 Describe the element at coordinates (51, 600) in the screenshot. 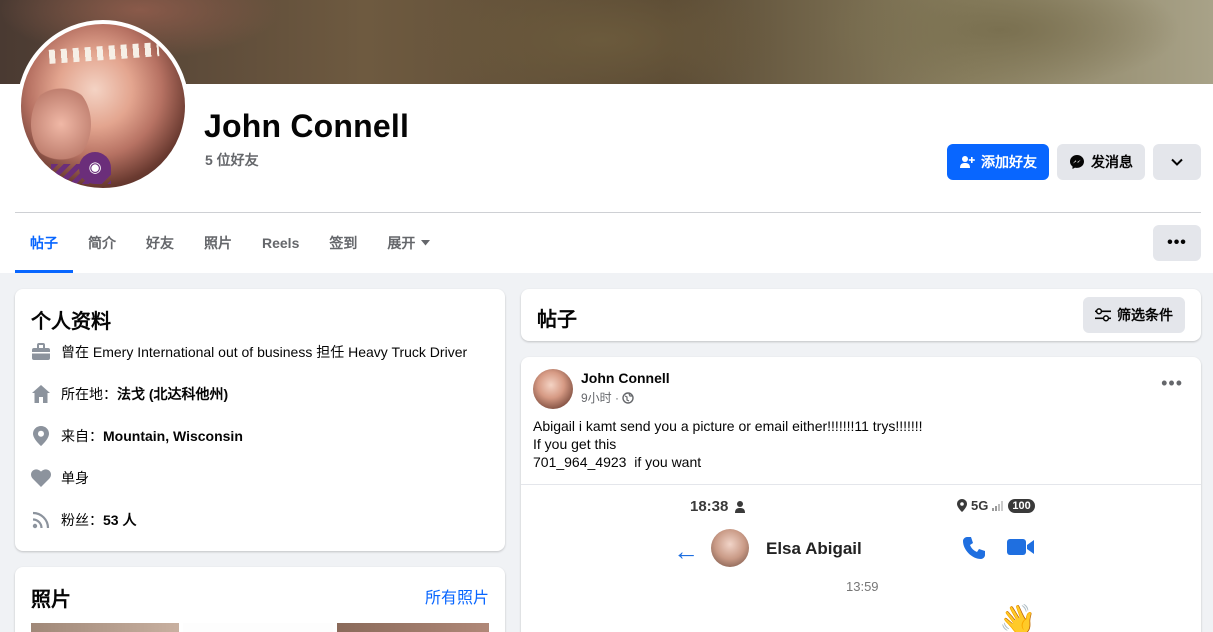

I see `photos-title: 照片` at that location.